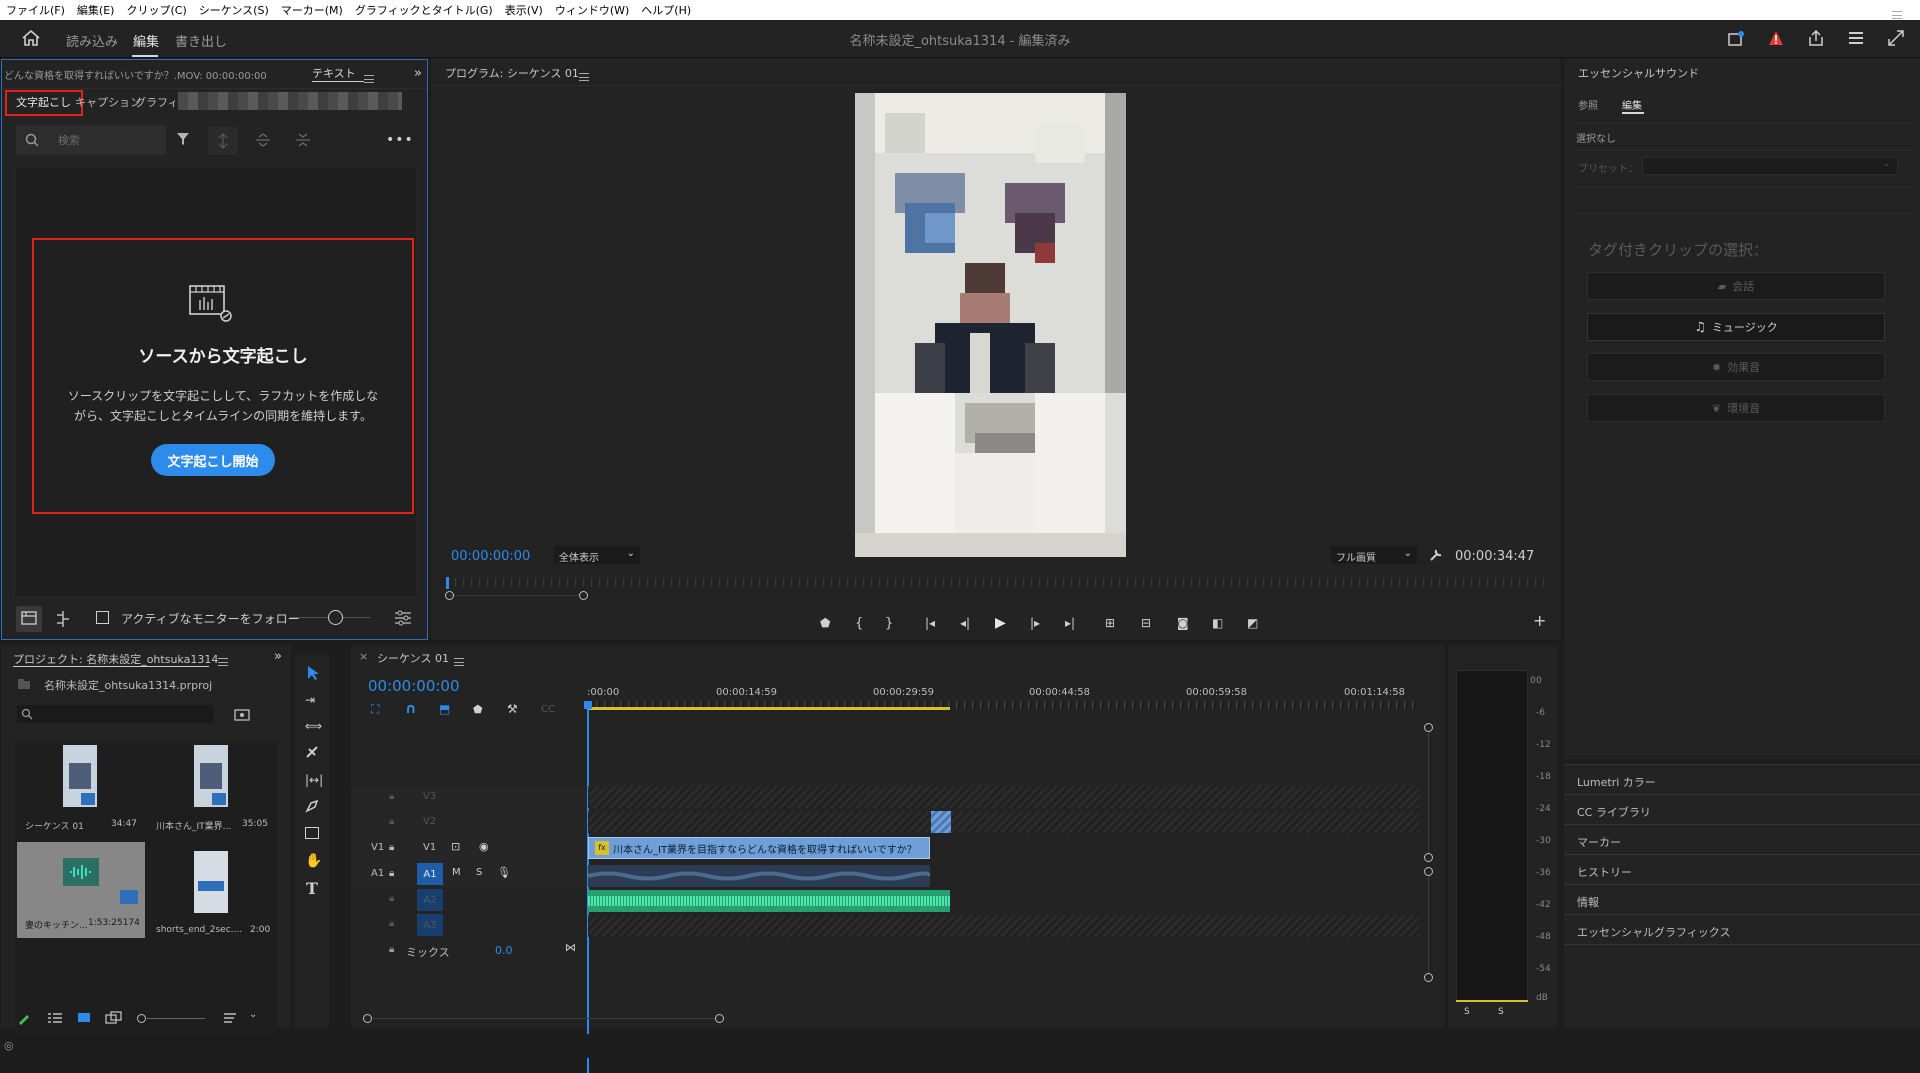 This screenshot has height=1073, width=1920. I want to click on selection-tool-icon, so click(313, 674).